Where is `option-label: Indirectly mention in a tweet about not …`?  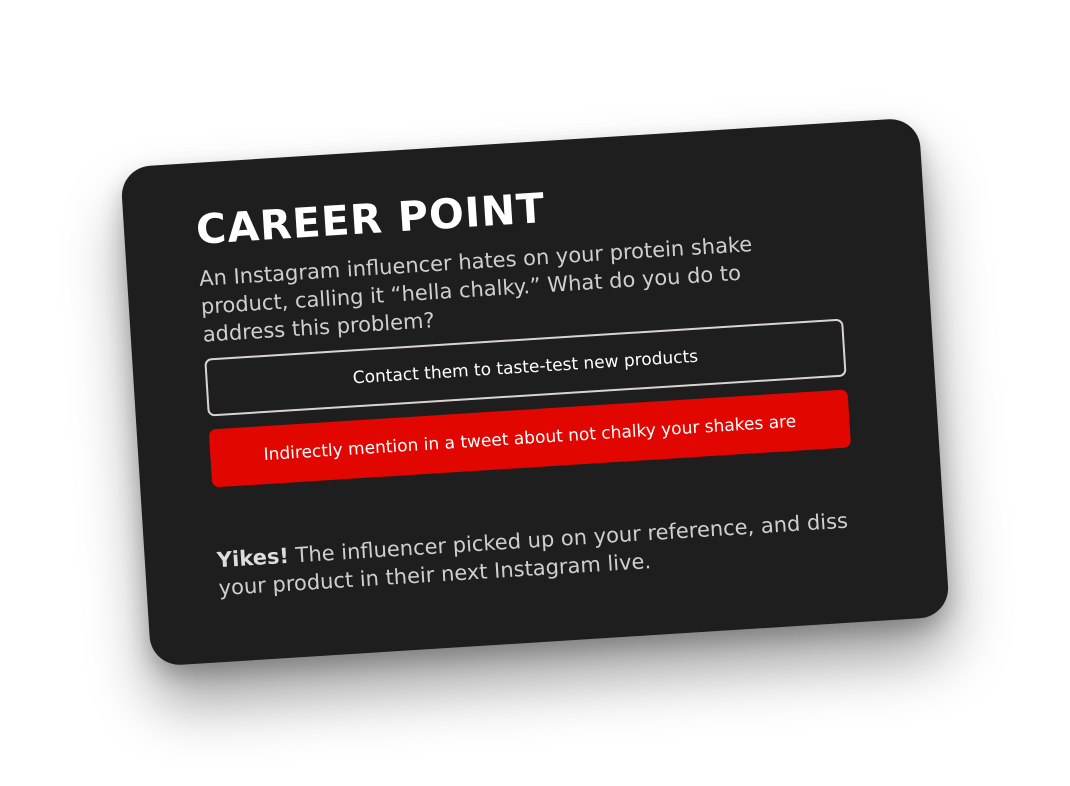 option-label: Indirectly mention in a tweet about not … is located at coordinates (530, 438).